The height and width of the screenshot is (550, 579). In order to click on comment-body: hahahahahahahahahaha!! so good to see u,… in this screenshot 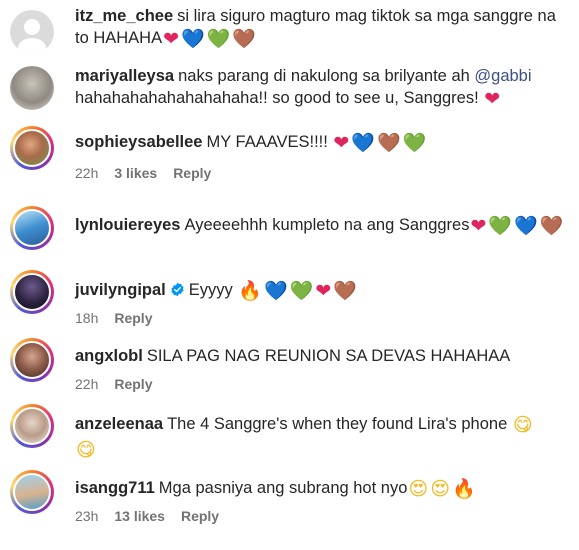, I will do `click(279, 98)`.